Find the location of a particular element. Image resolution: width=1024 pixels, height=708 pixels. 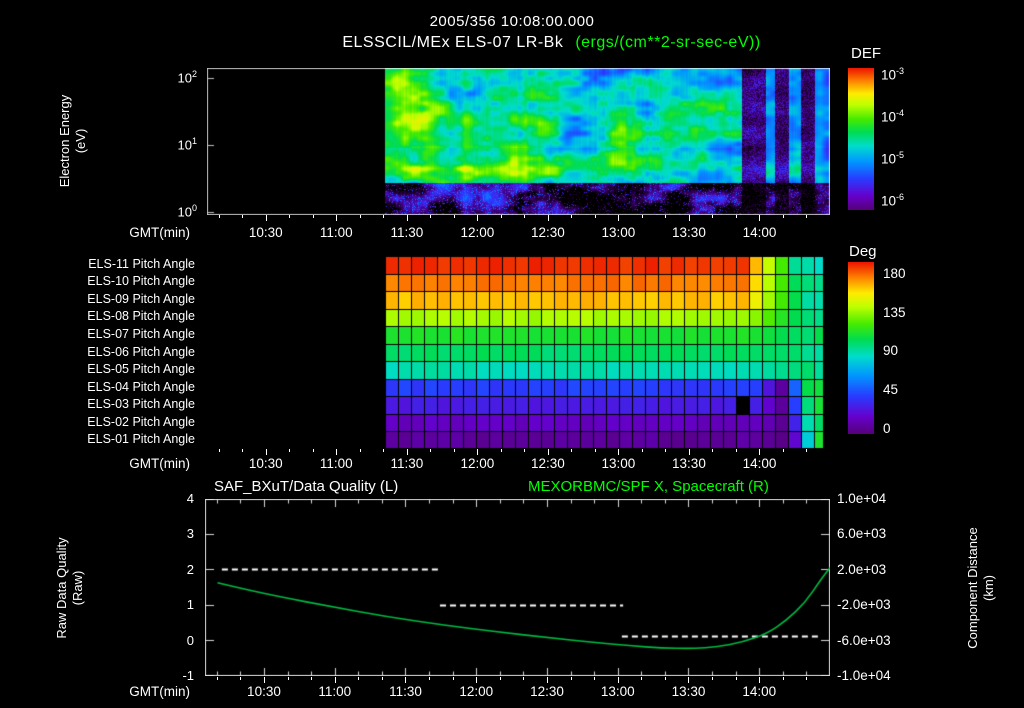

quality-y-tick-label: 0 is located at coordinates (190, 640).